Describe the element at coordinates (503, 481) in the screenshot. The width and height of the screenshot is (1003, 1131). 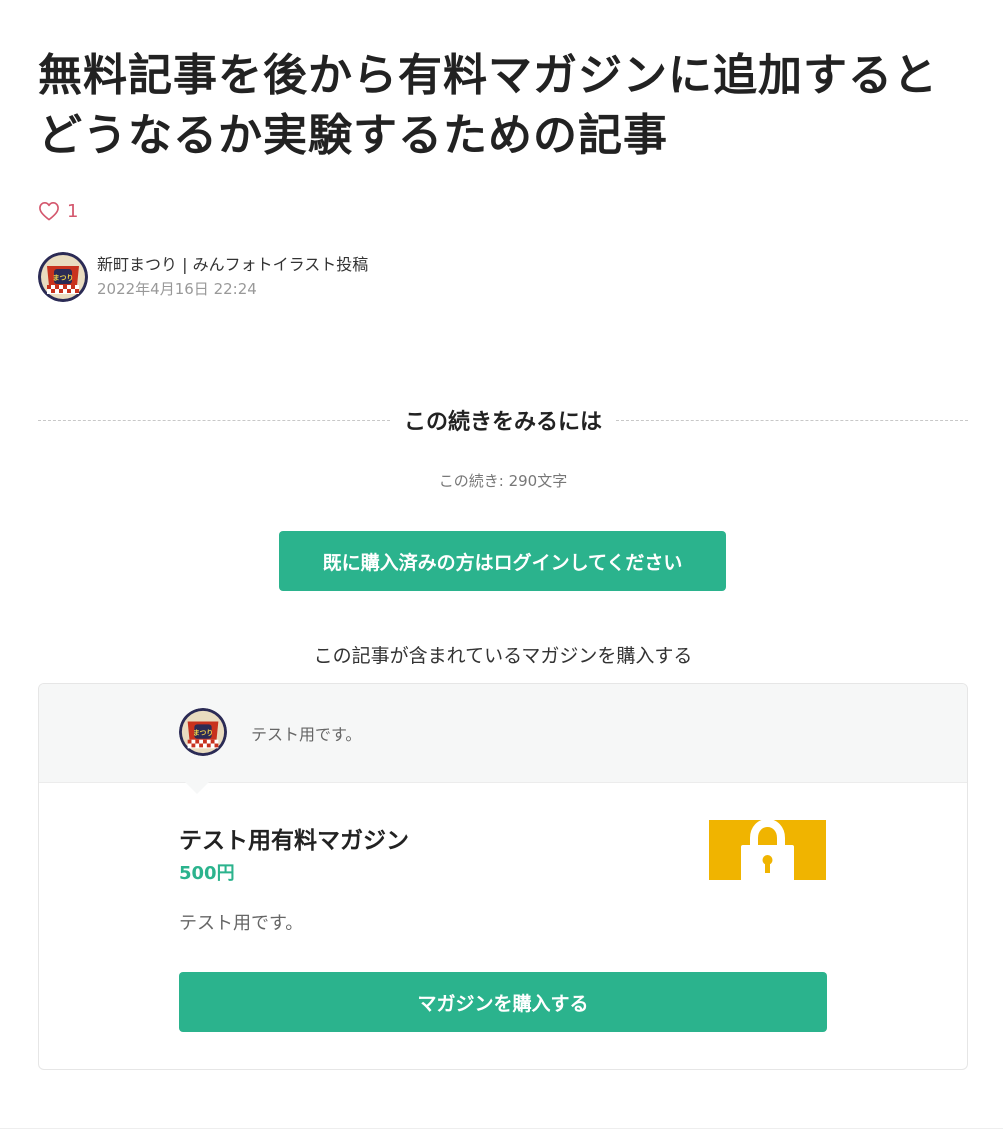
I see `remaining-count: この続き: 290文字` at that location.